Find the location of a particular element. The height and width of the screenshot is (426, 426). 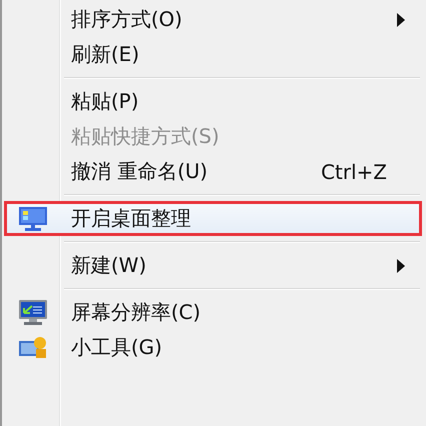

menu-item: 刷新(E) is located at coordinates (213, 54).